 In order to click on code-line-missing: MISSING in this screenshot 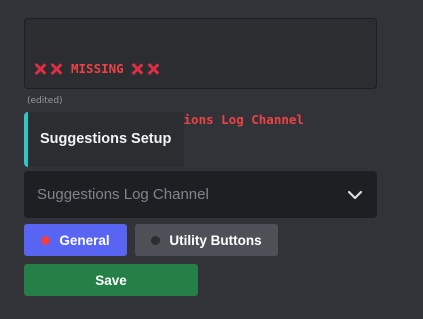, I will do `click(200, 68)`.